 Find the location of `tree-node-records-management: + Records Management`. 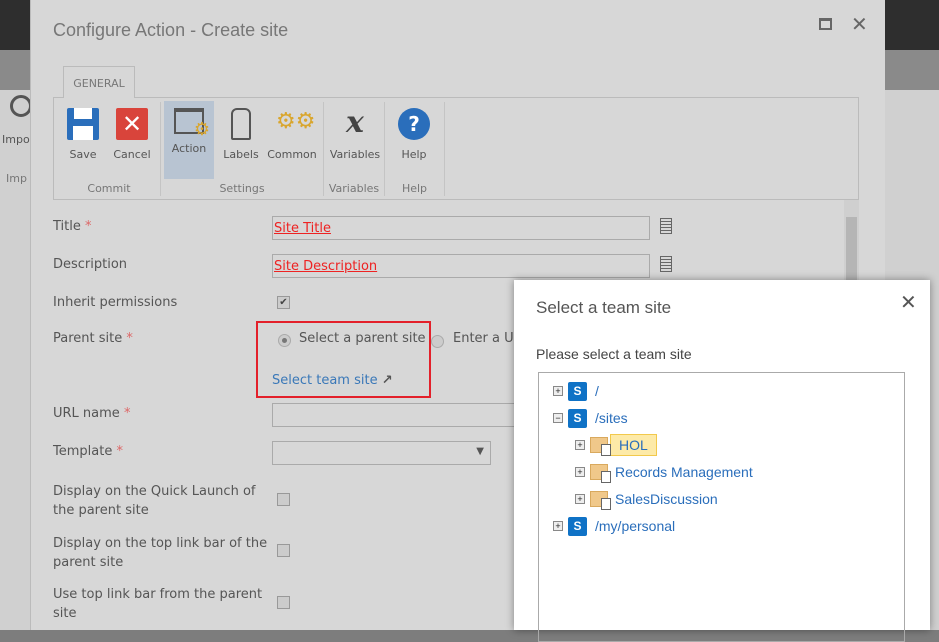

tree-node-records-management: + Records Management is located at coordinates (664, 472).